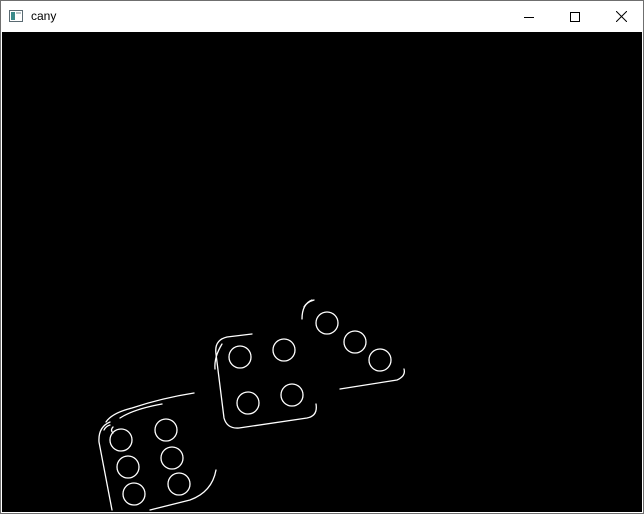  I want to click on close-button, so click(621, 16).